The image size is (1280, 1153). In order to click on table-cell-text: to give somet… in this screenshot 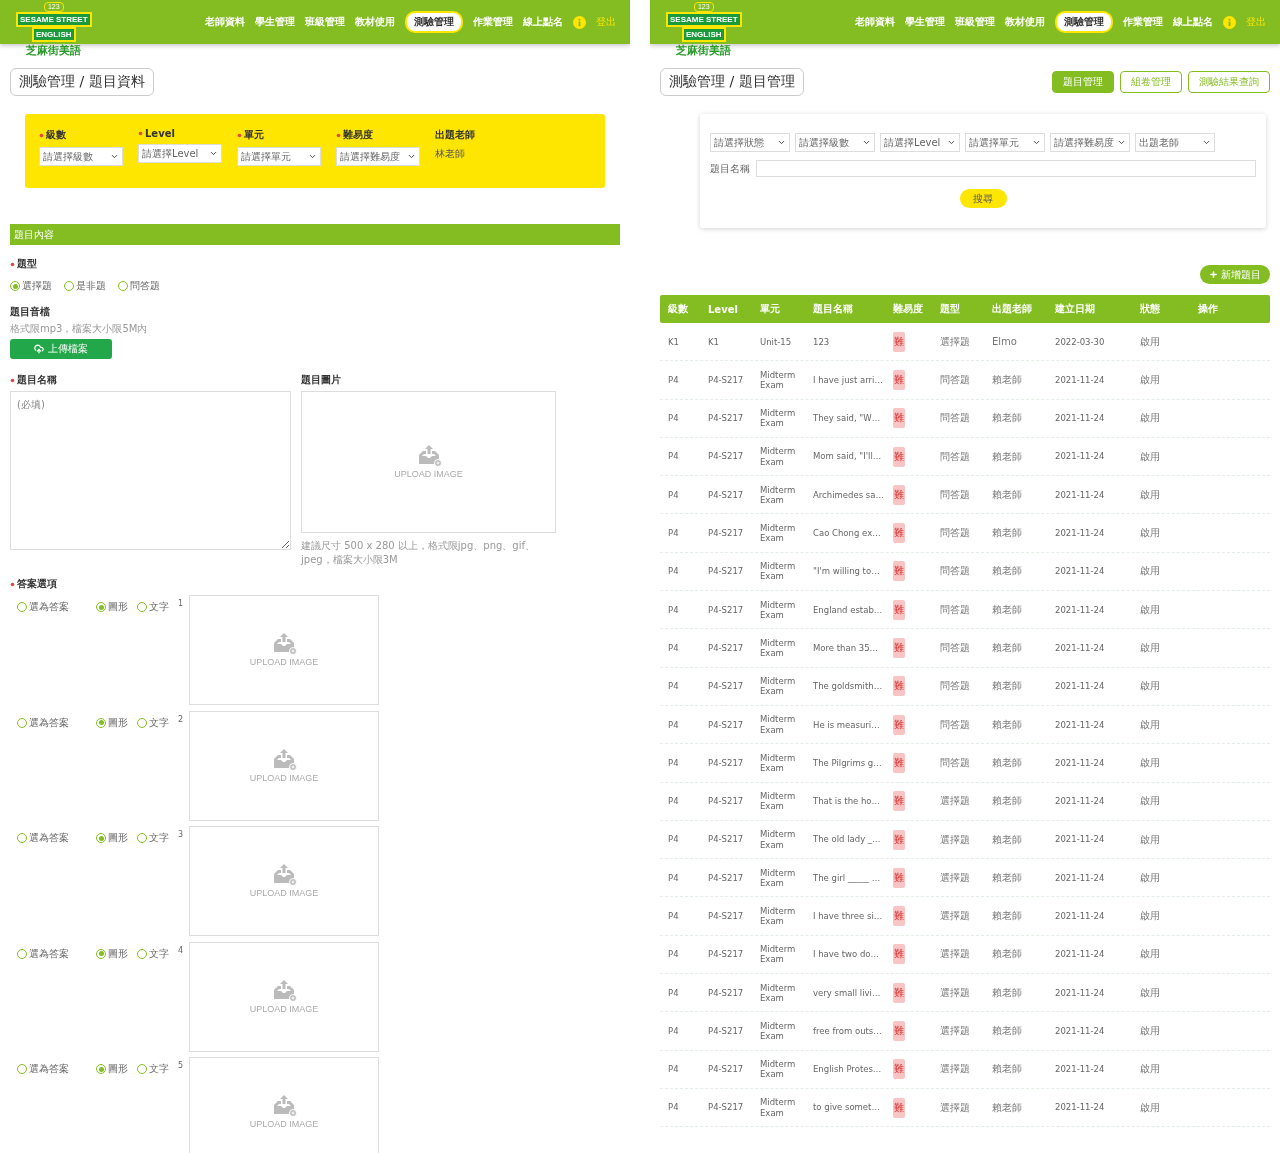, I will do `click(847, 1107)`.